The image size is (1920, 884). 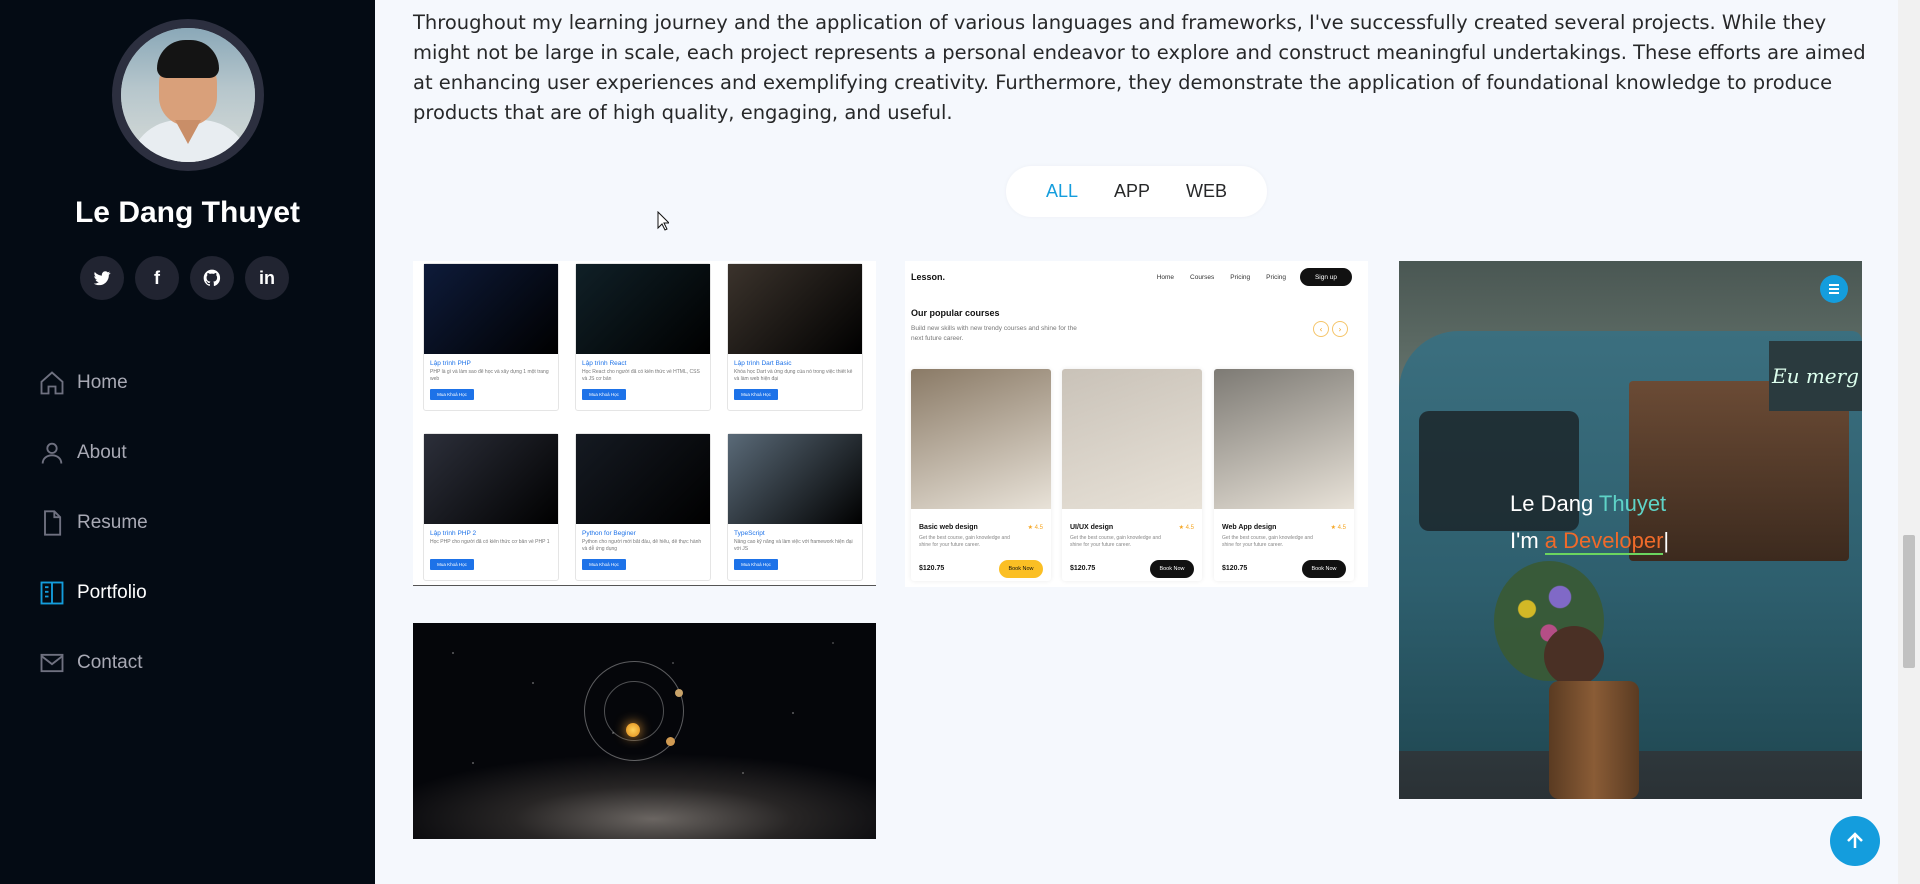 I want to click on nav-item-about: About, so click(x=93, y=453).